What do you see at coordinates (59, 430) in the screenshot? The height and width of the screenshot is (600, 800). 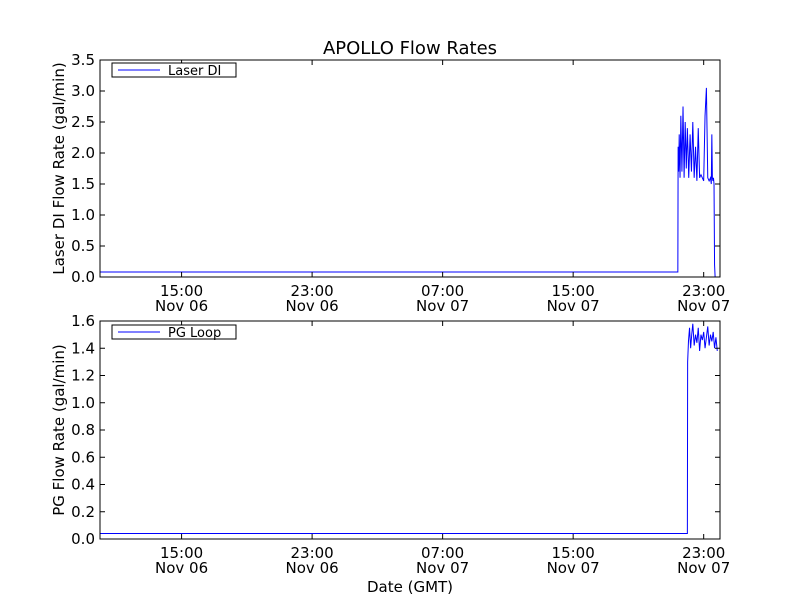 I see `y-axis-label: PG Flow Rate (gal/min)` at bounding box center [59, 430].